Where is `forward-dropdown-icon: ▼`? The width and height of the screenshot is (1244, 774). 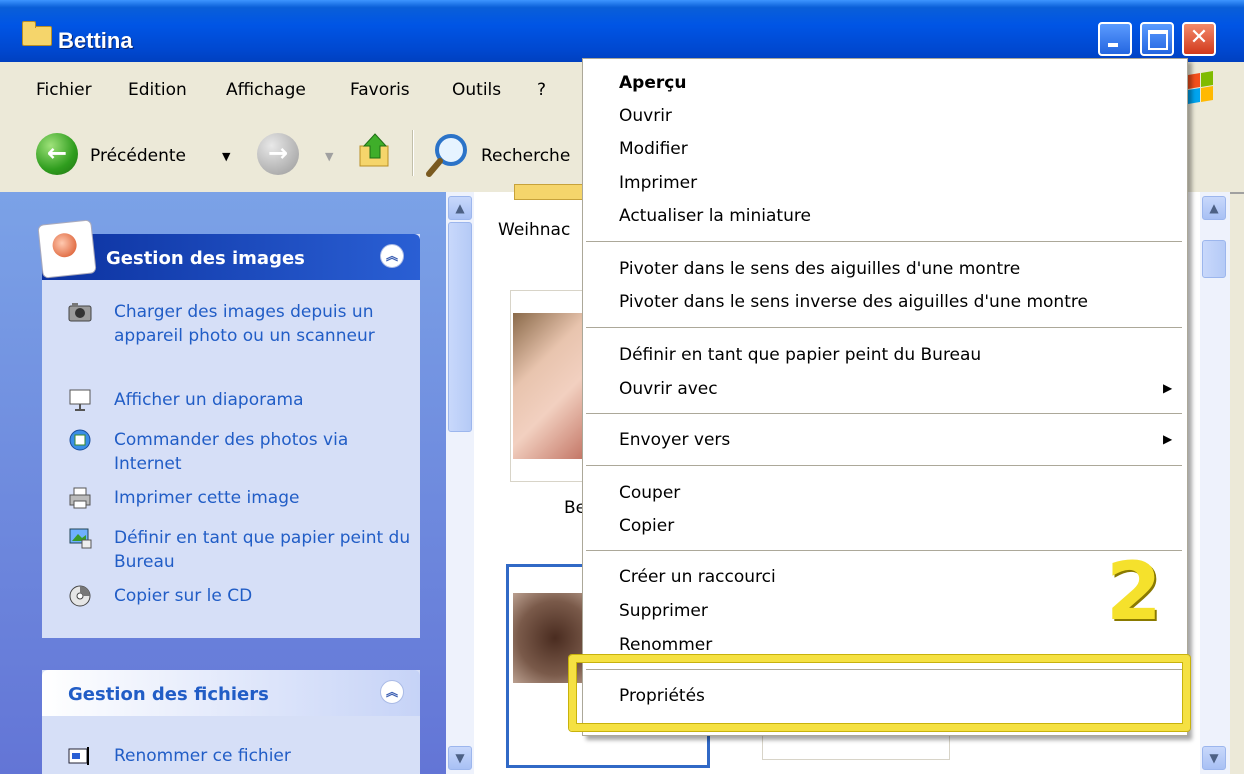 forward-dropdown-icon: ▼ is located at coordinates (329, 156).